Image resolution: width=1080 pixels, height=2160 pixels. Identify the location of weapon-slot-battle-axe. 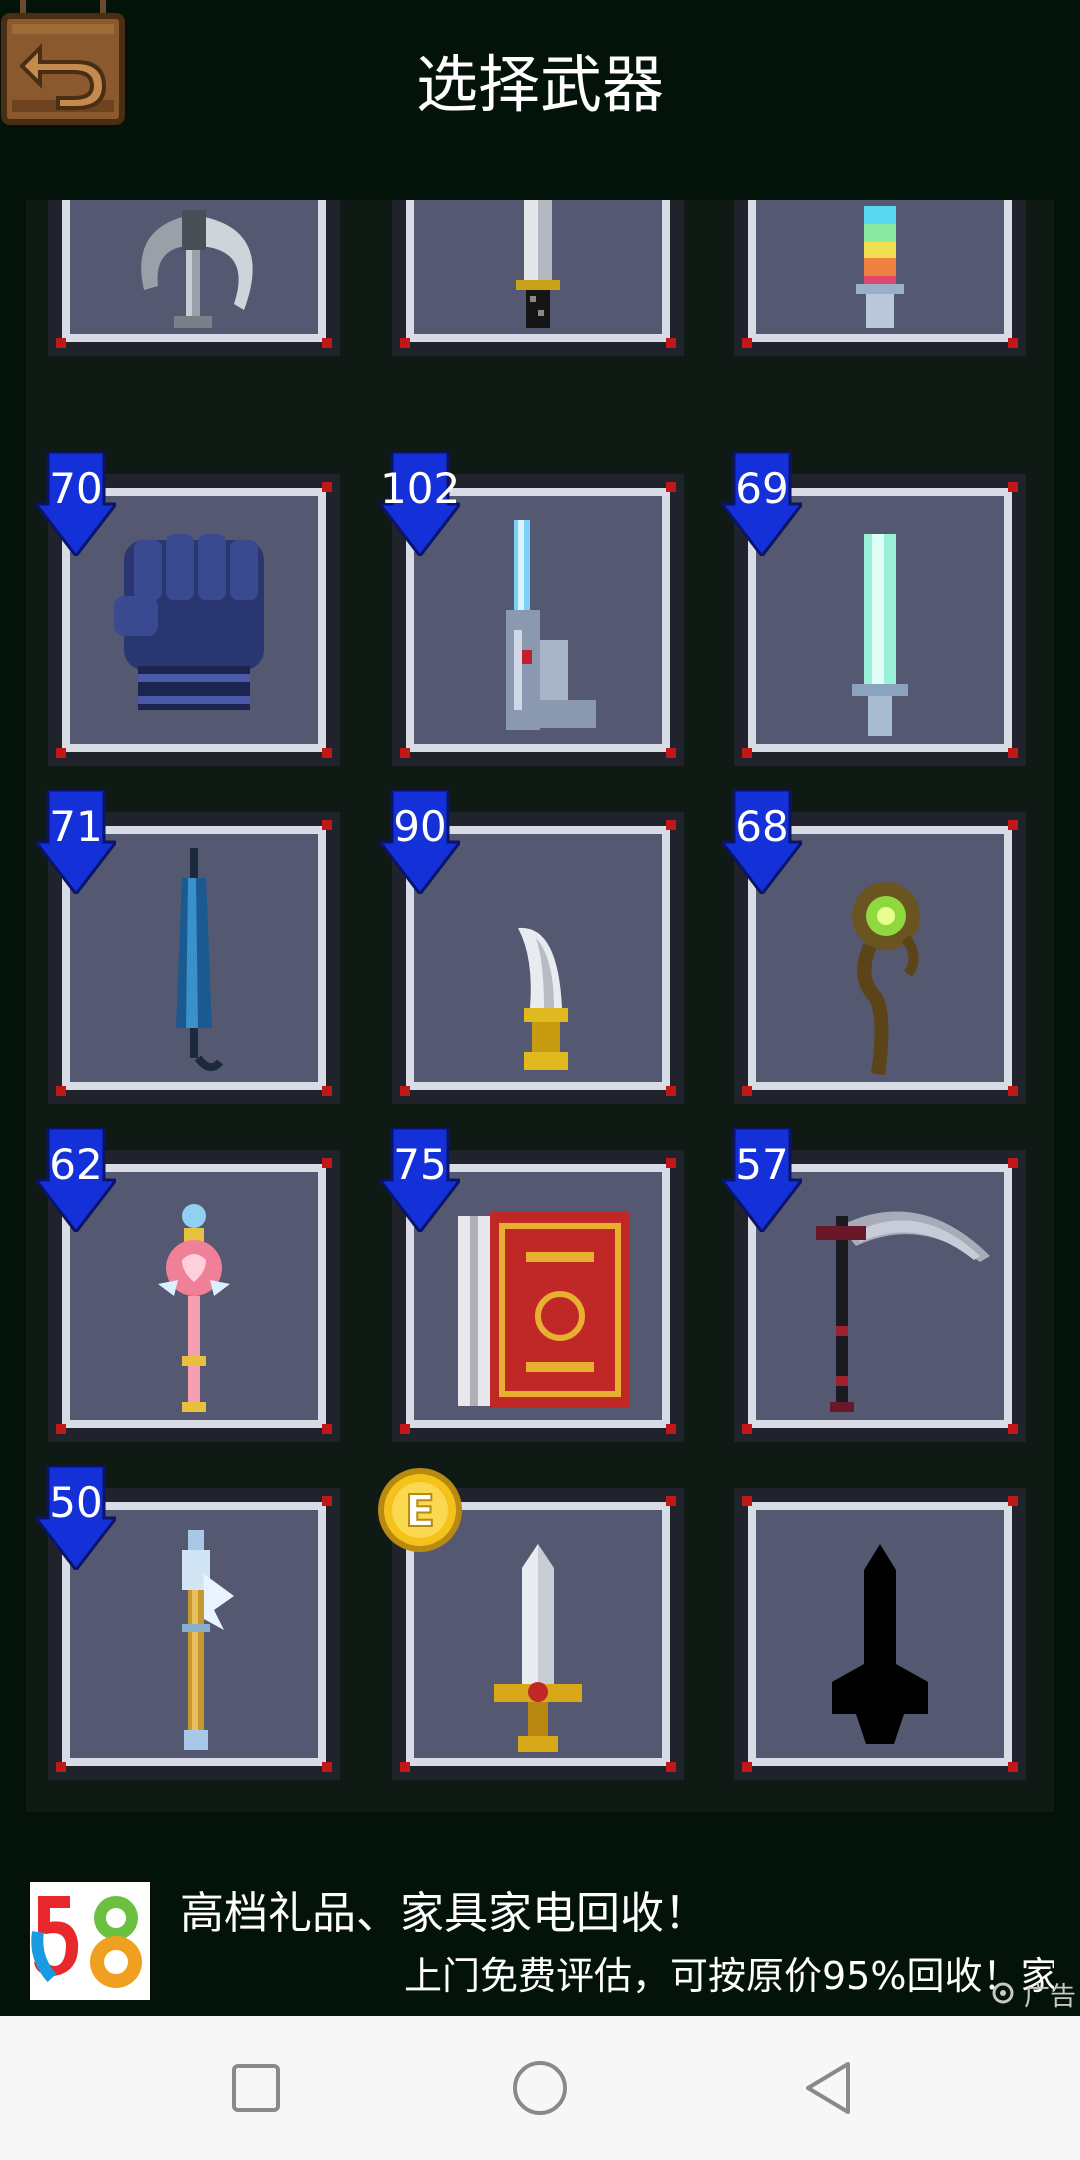
(194, 278).